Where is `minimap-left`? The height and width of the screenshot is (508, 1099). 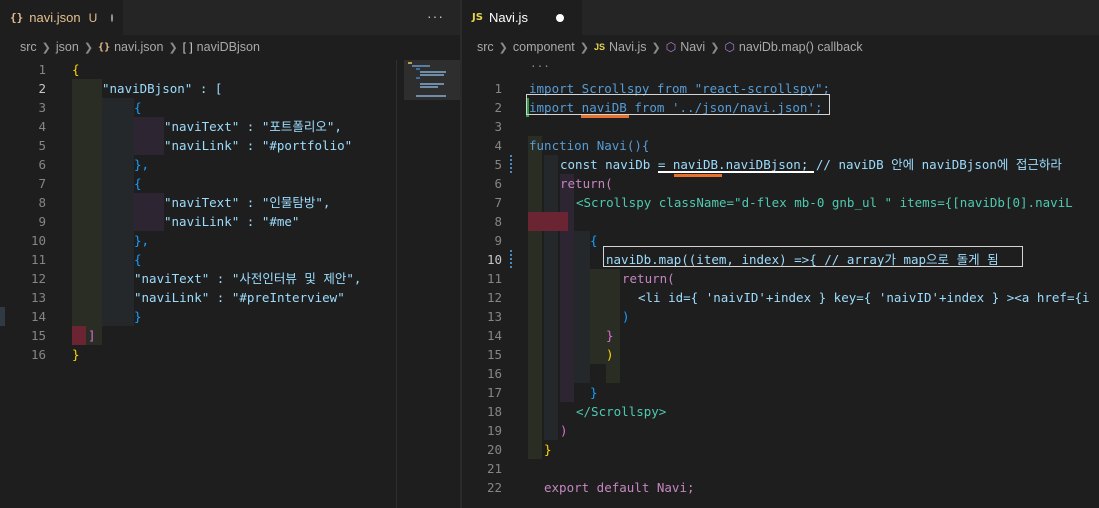 minimap-left is located at coordinates (432, 284).